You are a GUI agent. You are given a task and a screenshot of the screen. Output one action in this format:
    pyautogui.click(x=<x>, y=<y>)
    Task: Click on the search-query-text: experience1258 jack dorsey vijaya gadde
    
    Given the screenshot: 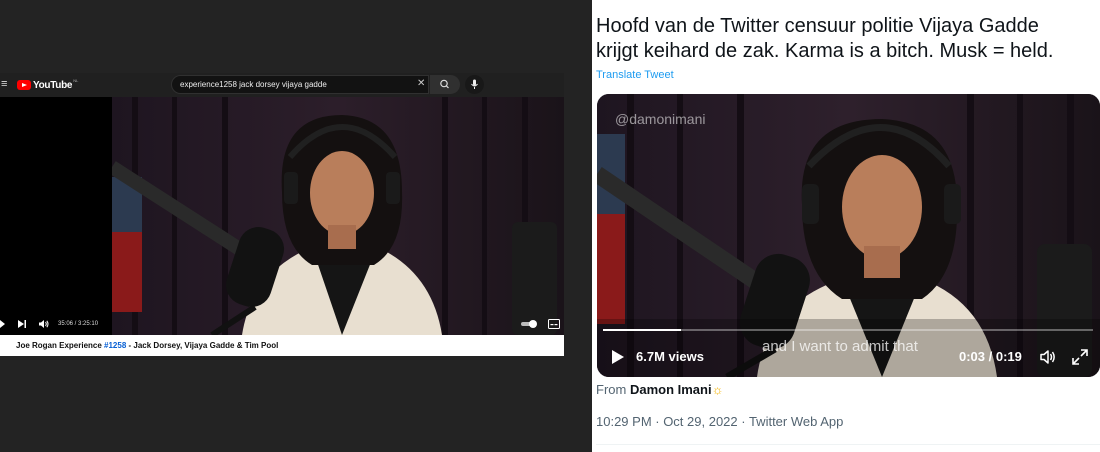 What is the action you would take?
    pyautogui.click(x=253, y=84)
    